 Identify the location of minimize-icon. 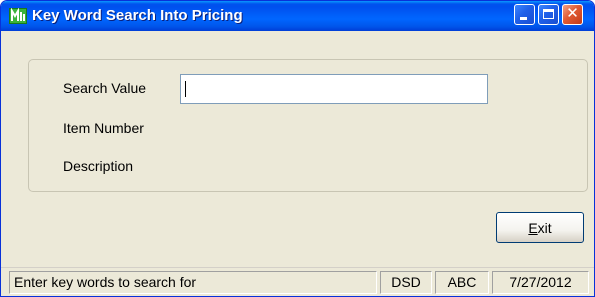
(523, 18).